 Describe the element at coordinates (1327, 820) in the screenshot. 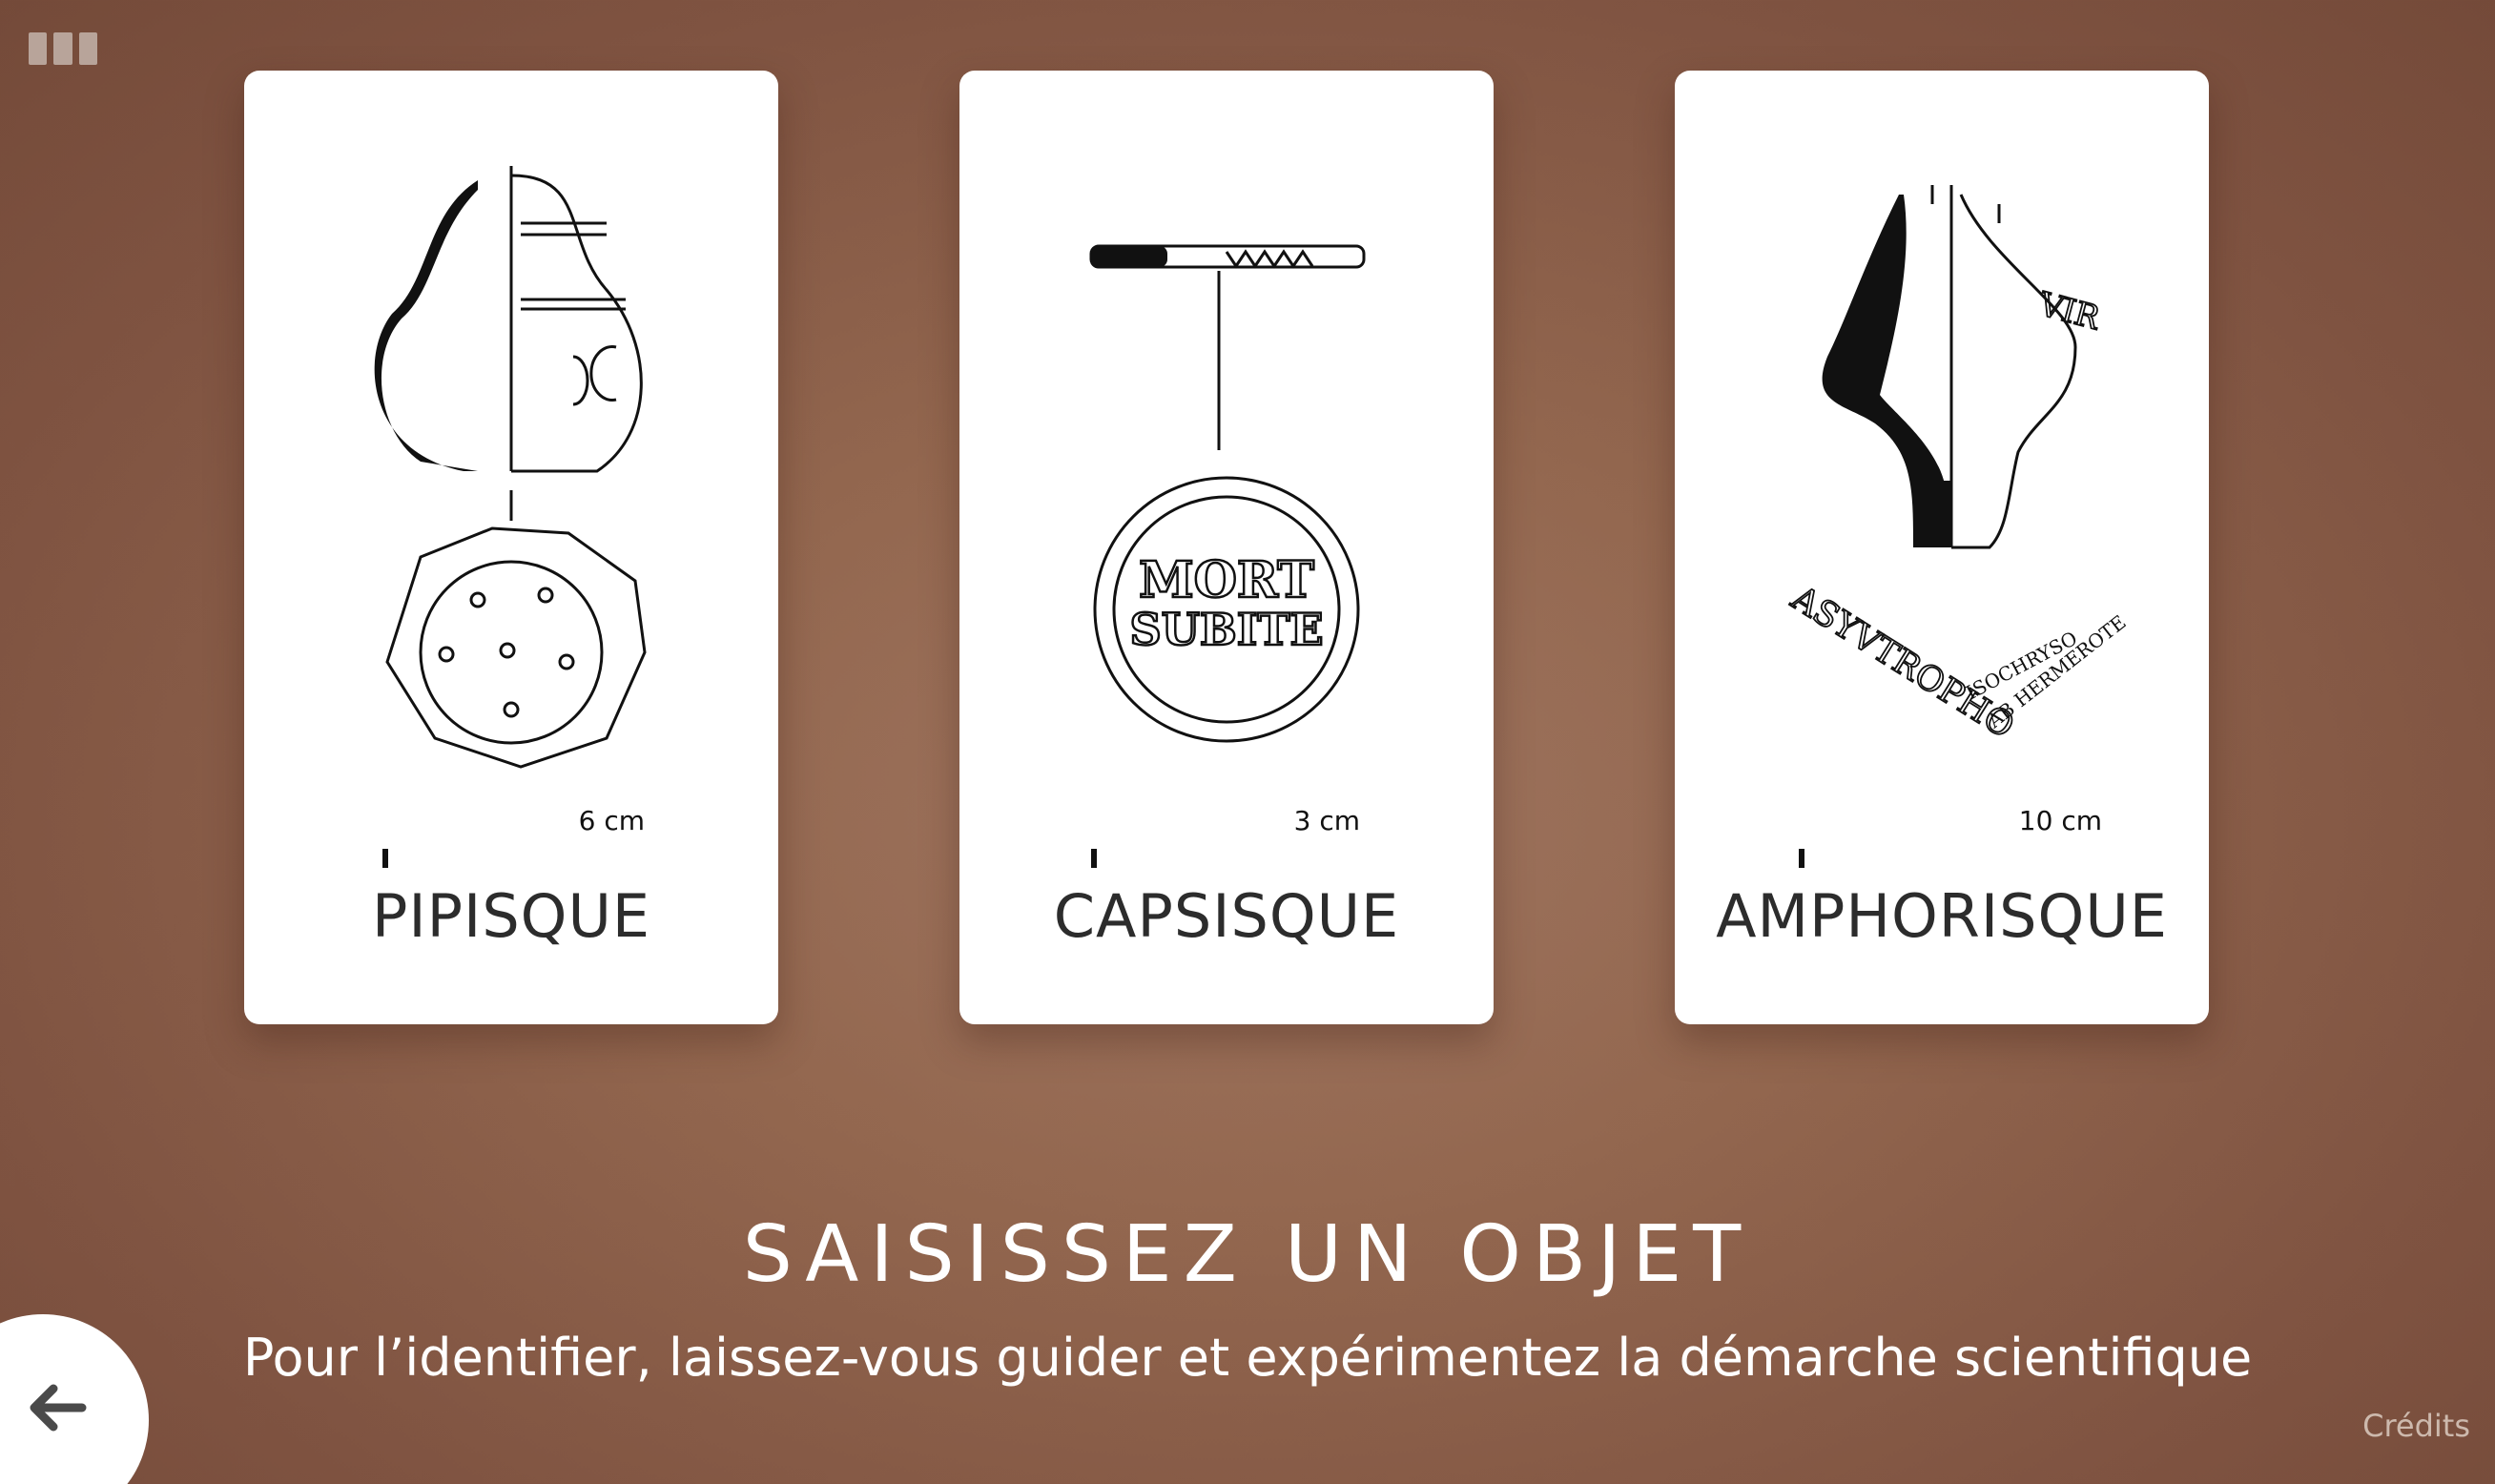

I see `scale-label: 3 cm` at that location.